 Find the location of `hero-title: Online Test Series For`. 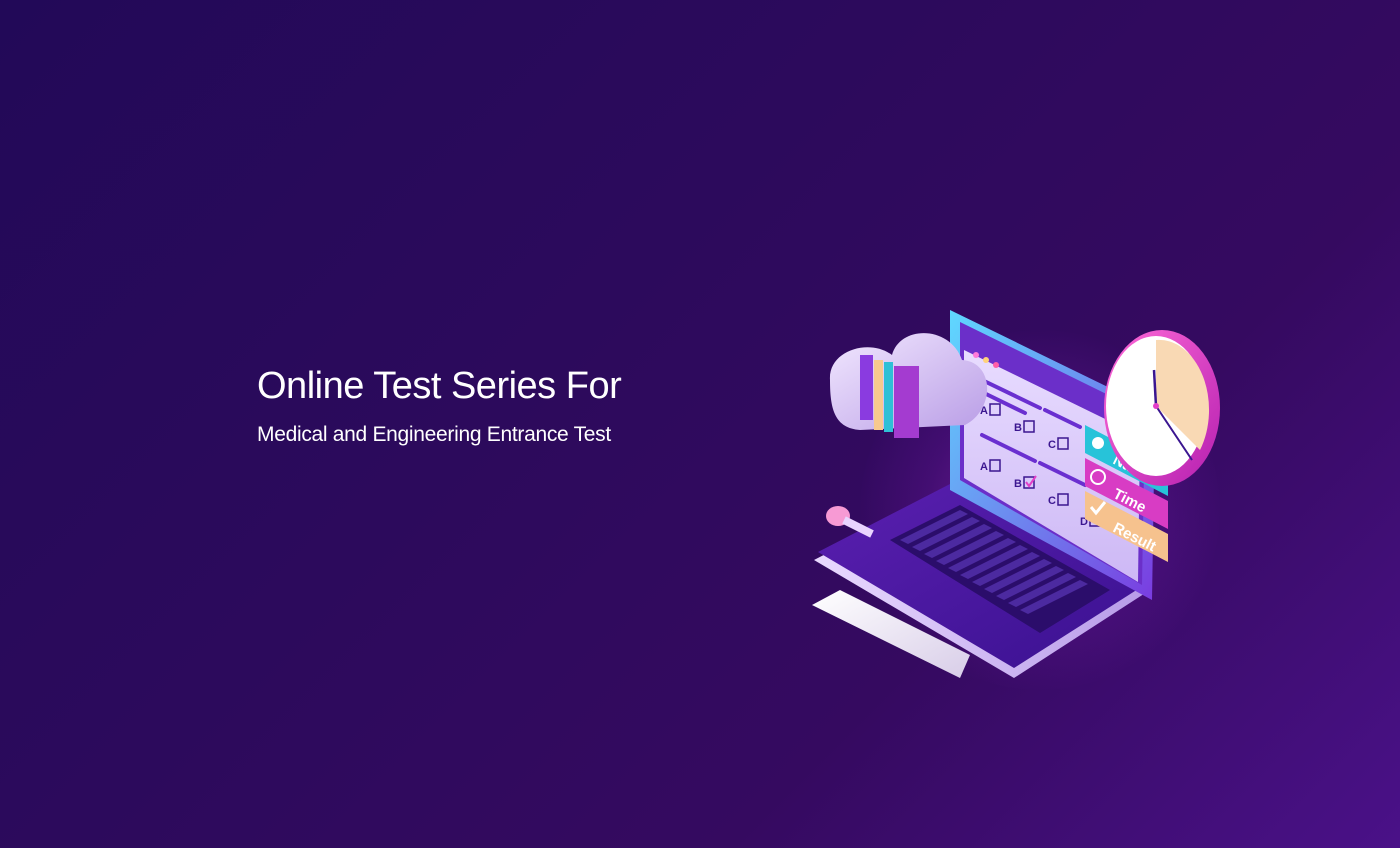

hero-title: Online Test Series For is located at coordinates (439, 386).